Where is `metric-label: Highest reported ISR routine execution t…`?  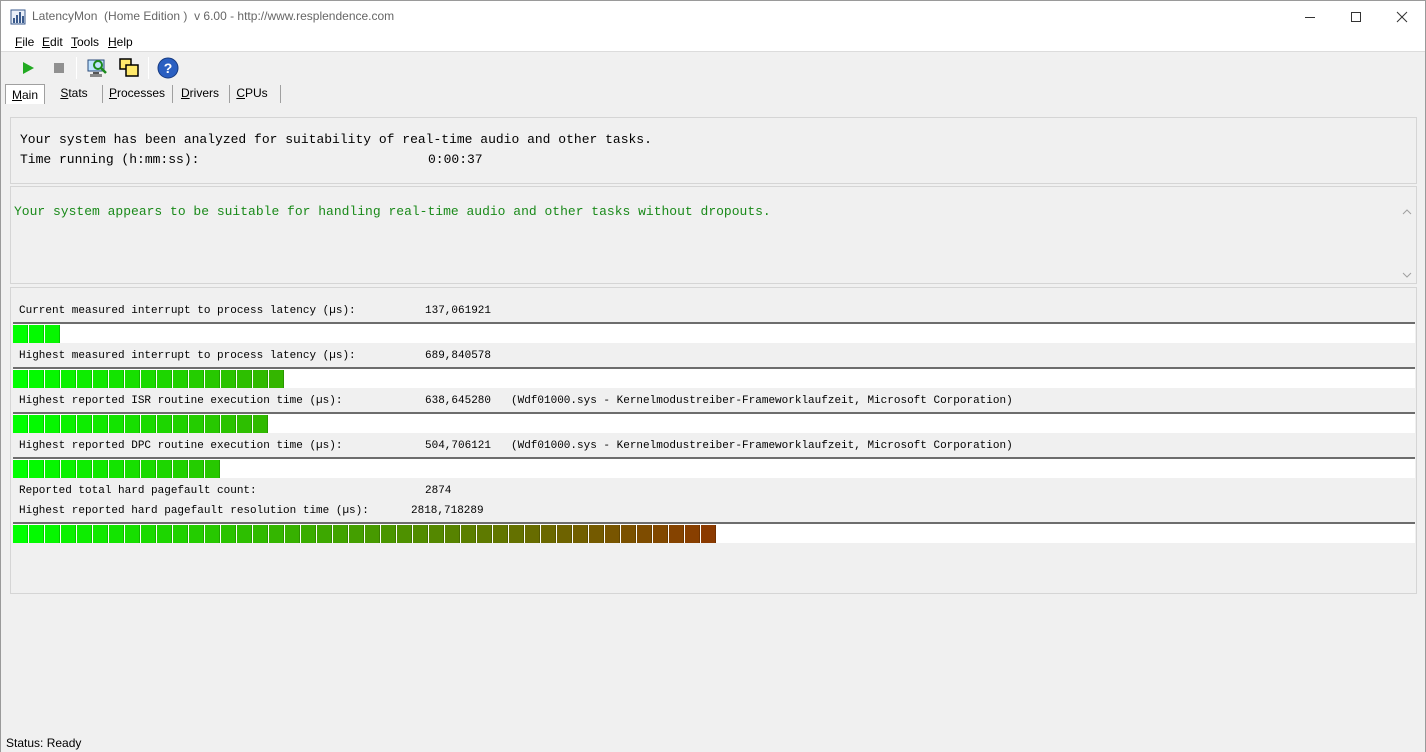
metric-label: Highest reported ISR routine execution t… is located at coordinates (181, 401).